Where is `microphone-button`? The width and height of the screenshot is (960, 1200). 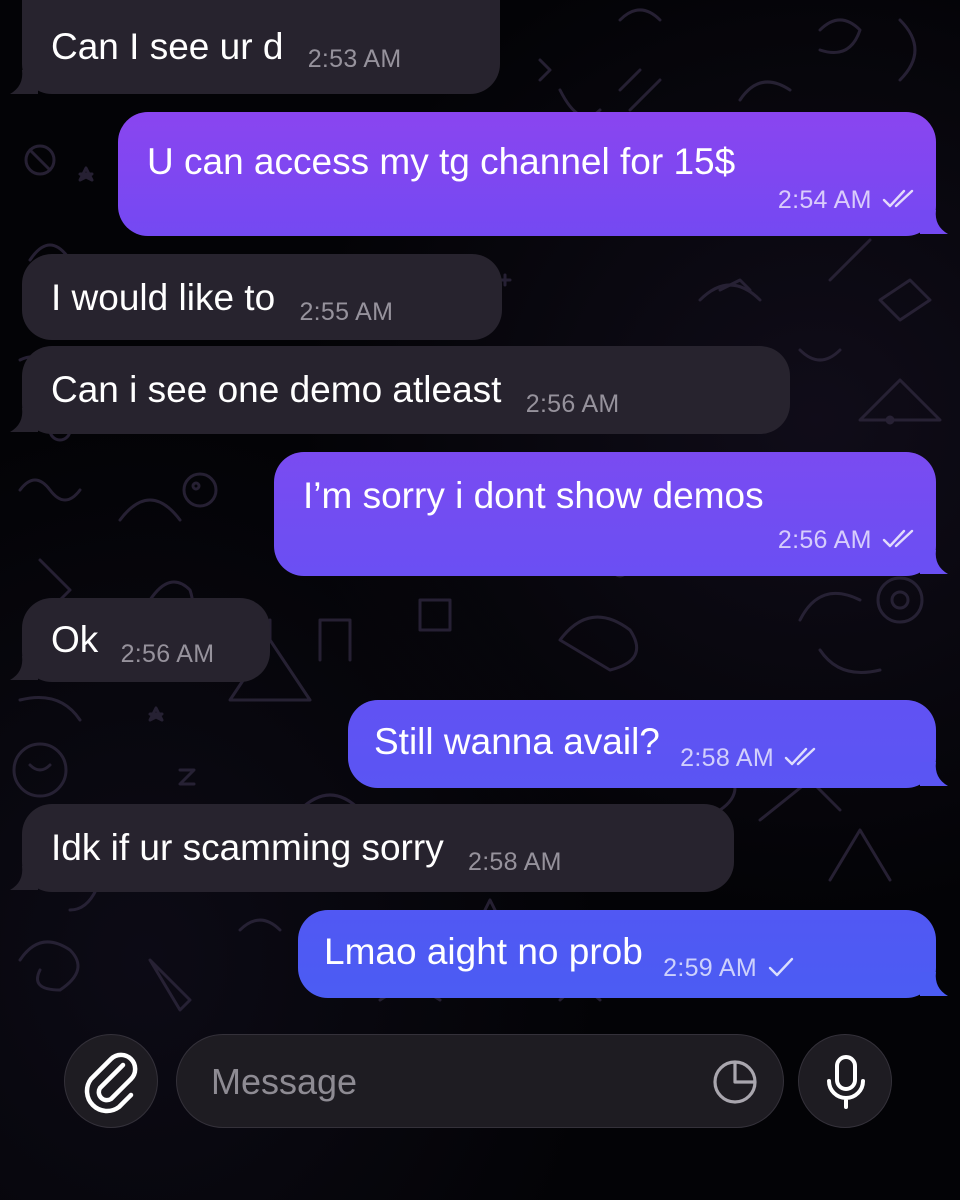 microphone-button is located at coordinates (845, 1081).